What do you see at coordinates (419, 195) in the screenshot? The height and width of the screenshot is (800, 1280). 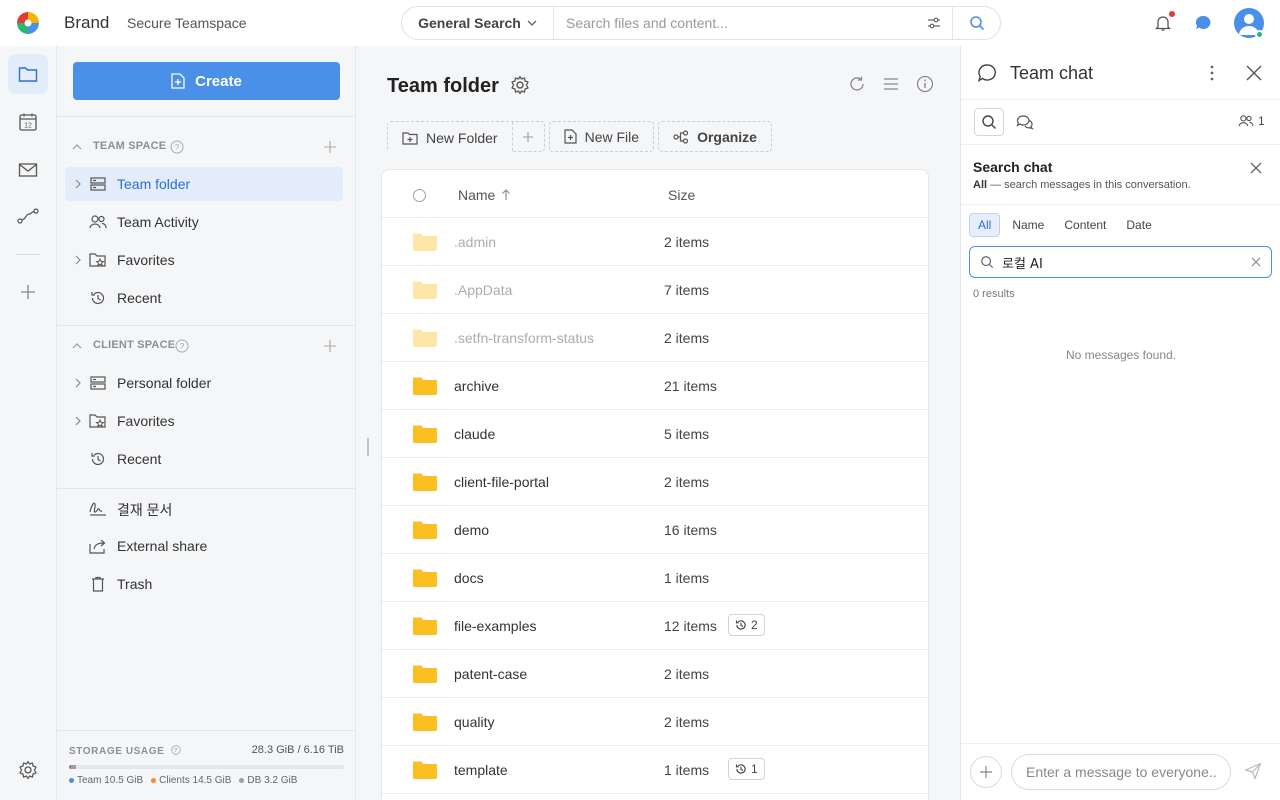 I see `select-all-checkbox` at bounding box center [419, 195].